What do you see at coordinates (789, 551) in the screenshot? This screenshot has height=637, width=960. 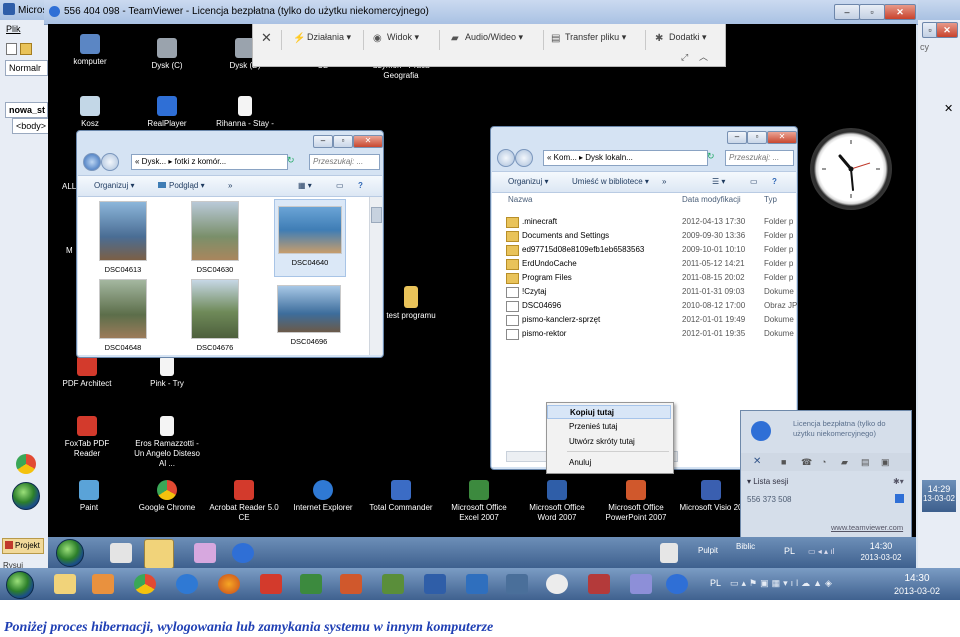 I see `remote-language-indicator: PL` at bounding box center [789, 551].